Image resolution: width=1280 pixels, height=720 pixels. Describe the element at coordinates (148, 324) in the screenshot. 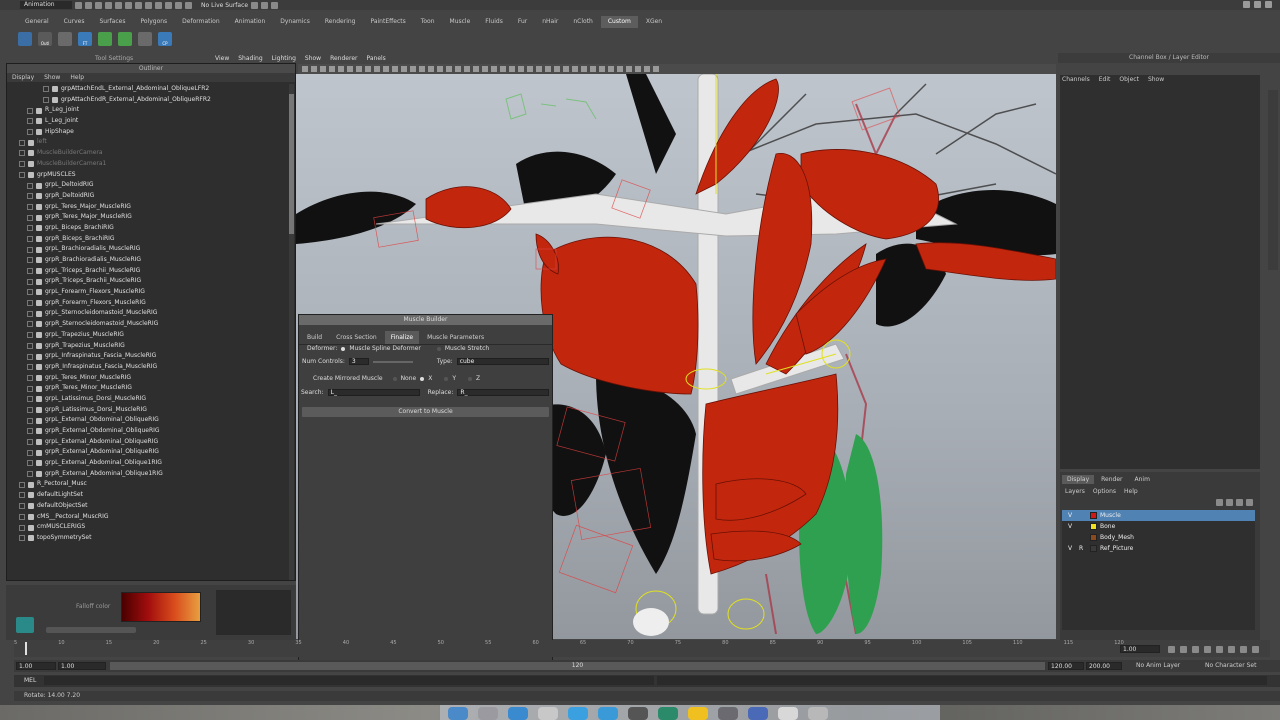

I see `outliner-item: grpR_Sternocleidomastoid_MuscleRIG` at that location.